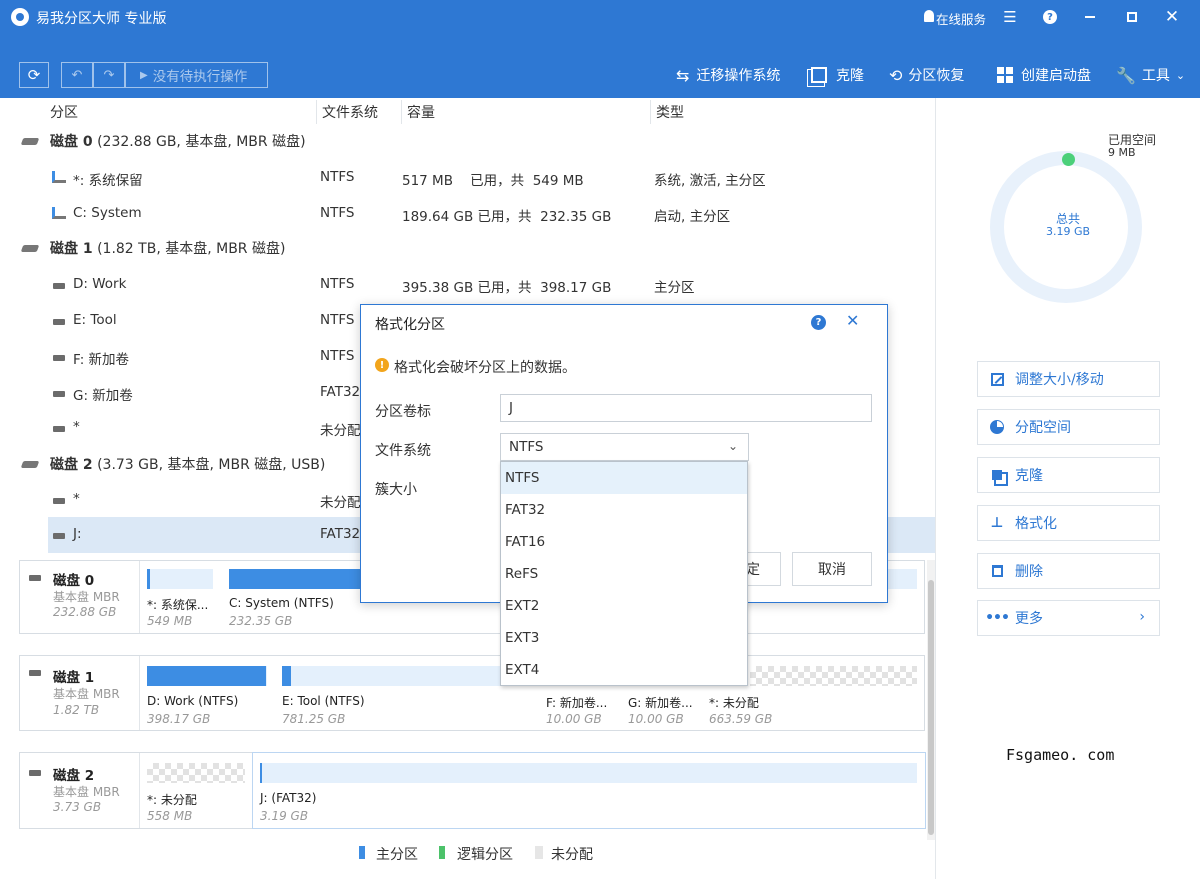 The height and width of the screenshot is (879, 1200). Describe the element at coordinates (624, 638) in the screenshot. I see `filesystem-option: EXT3` at that location.